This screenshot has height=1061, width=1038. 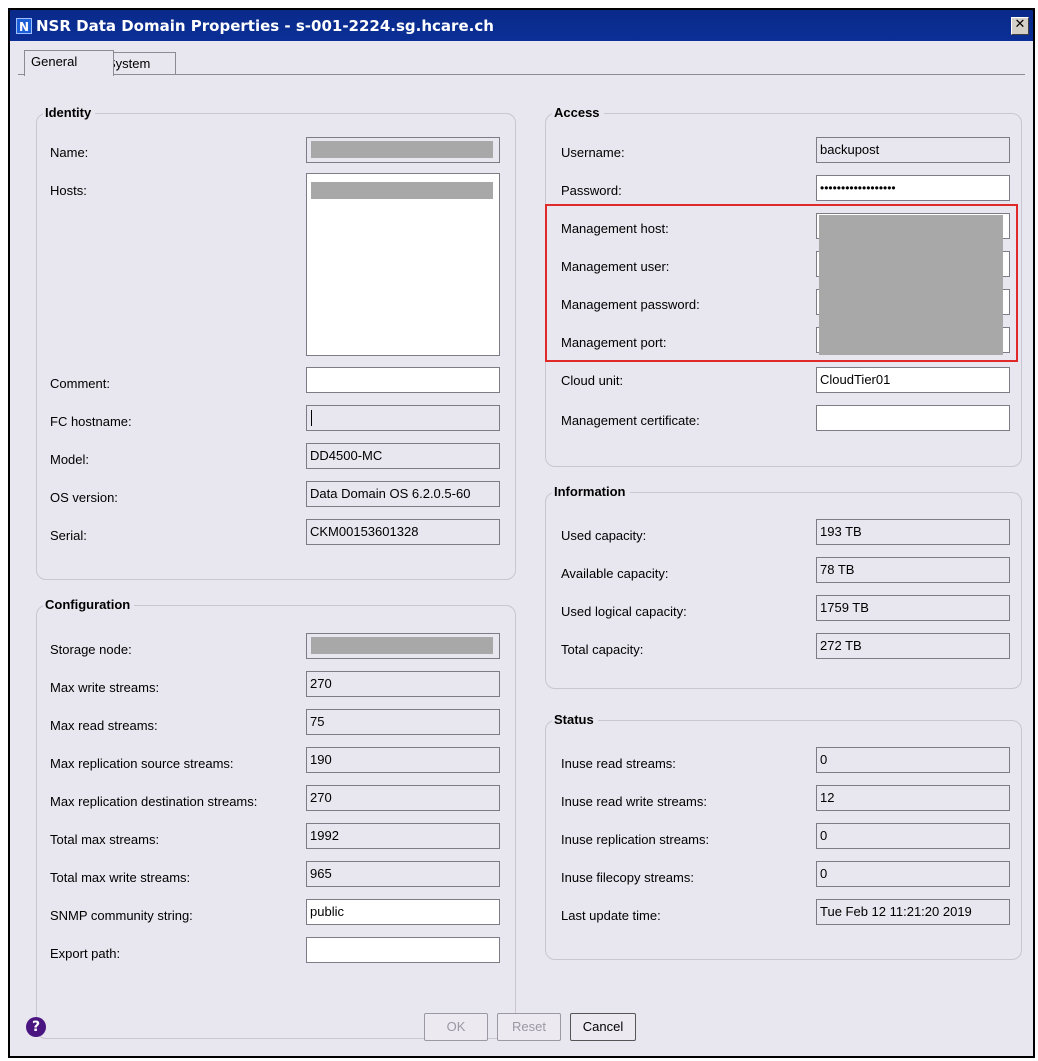 What do you see at coordinates (80, 383) in the screenshot?
I see `comment-label: Comment:` at bounding box center [80, 383].